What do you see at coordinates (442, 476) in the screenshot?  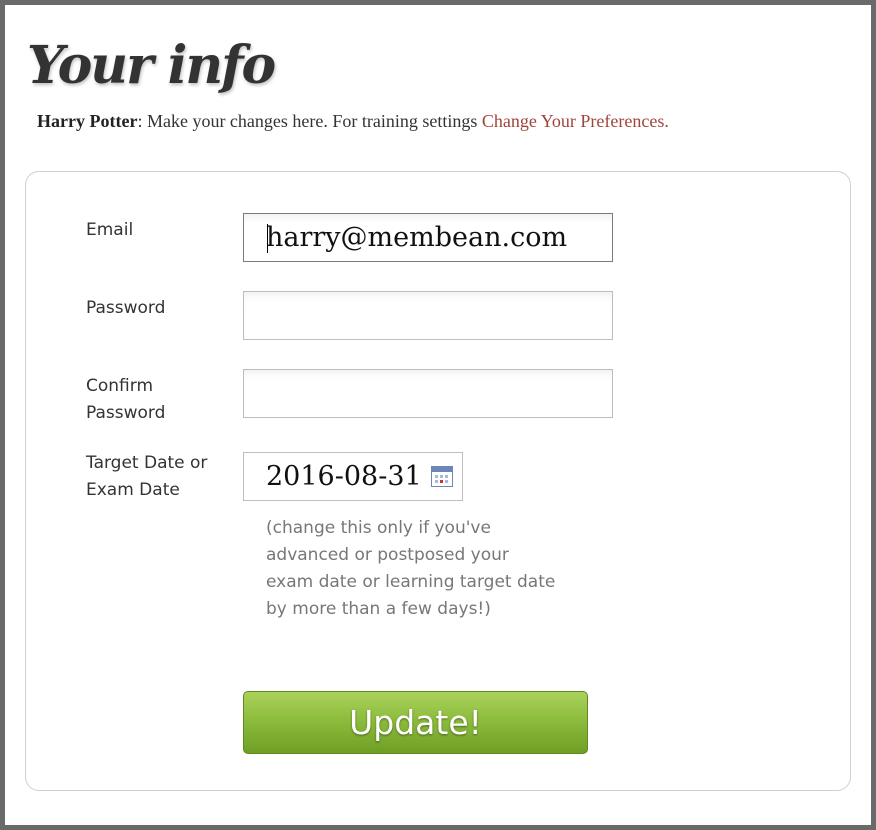 I see `calendar-icon` at bounding box center [442, 476].